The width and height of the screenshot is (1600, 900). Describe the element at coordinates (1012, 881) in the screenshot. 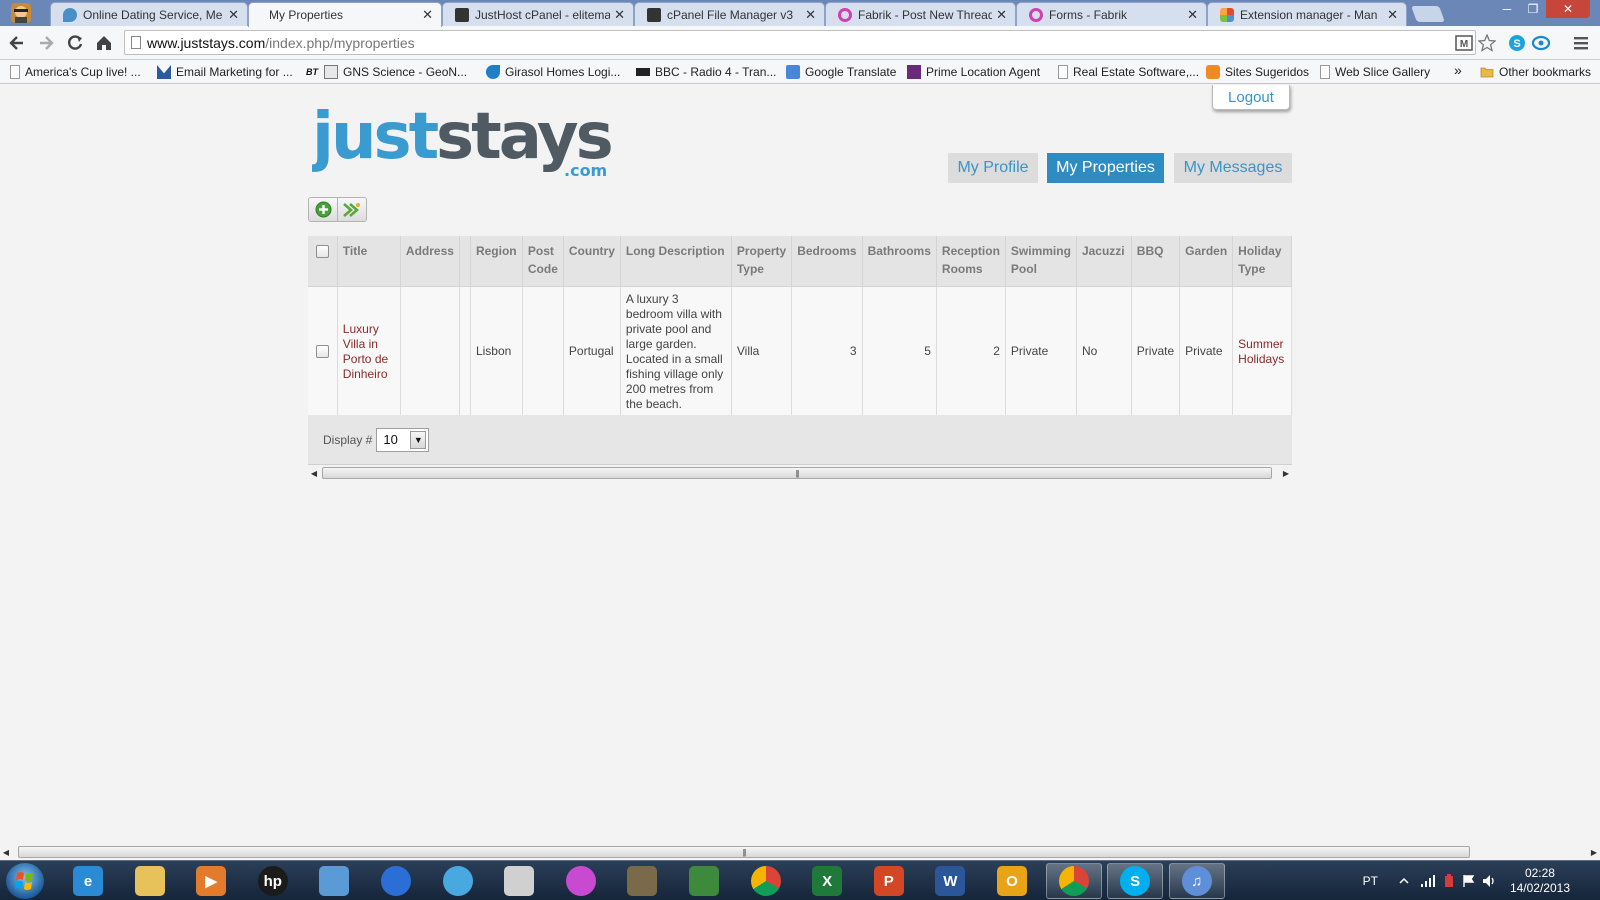

I see `taskbar-app-button: O` at that location.